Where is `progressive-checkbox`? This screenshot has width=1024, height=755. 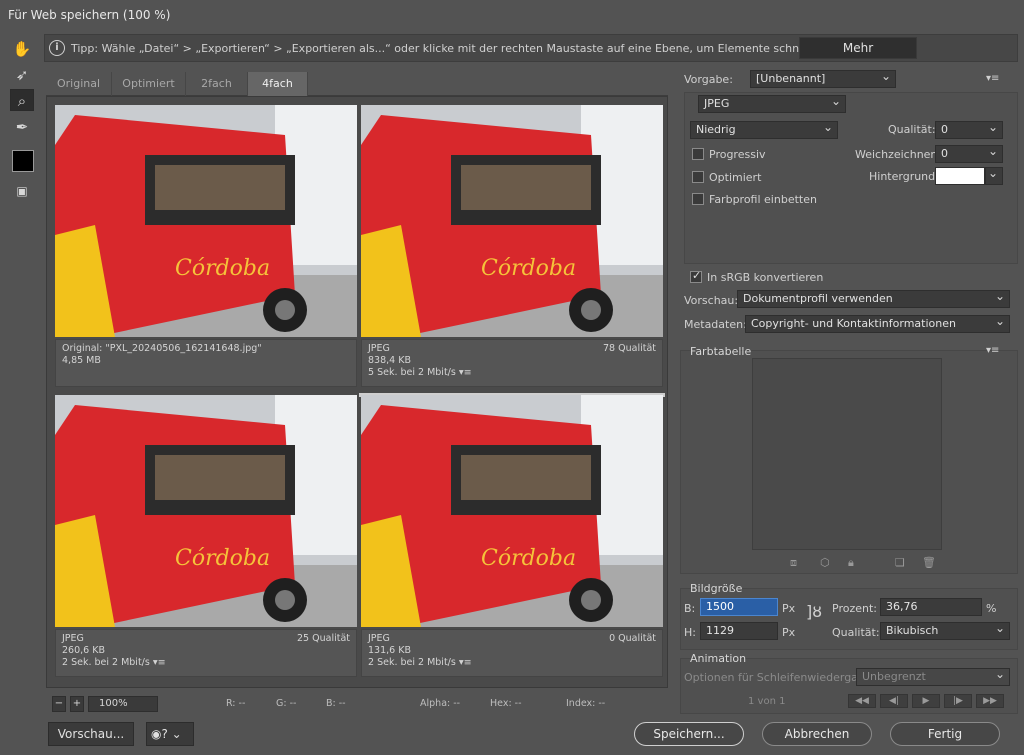
progressive-checkbox is located at coordinates (698, 154).